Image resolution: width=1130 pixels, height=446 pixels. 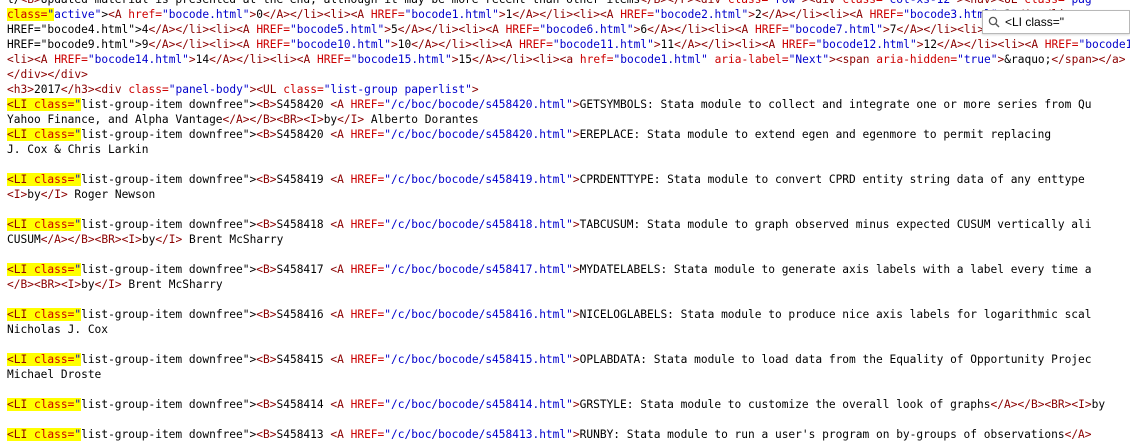 I want to click on source-line: <I>by</I> Roger Newson, so click(x=81, y=194).